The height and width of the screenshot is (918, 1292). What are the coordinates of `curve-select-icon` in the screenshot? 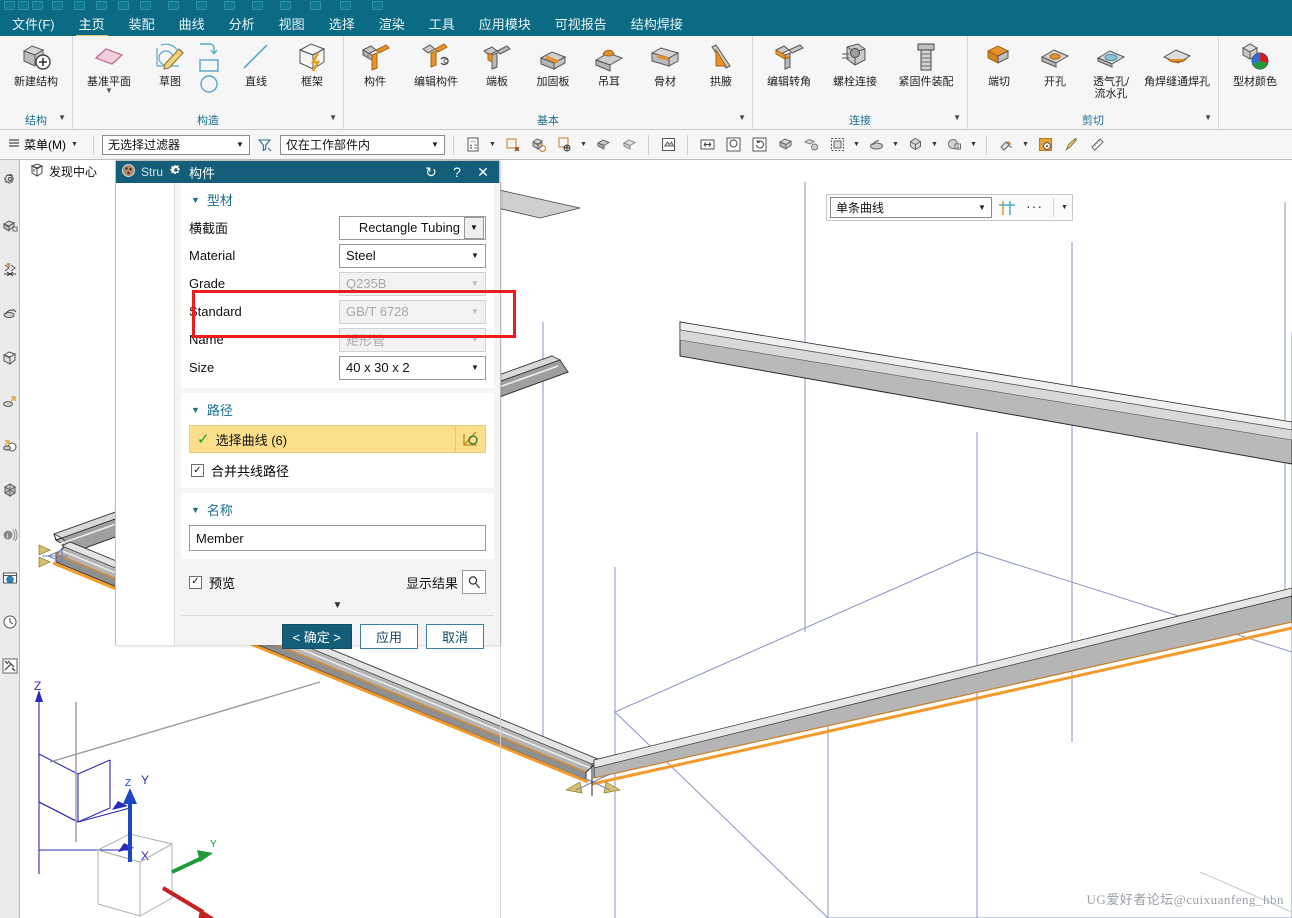 It's located at (470, 439).